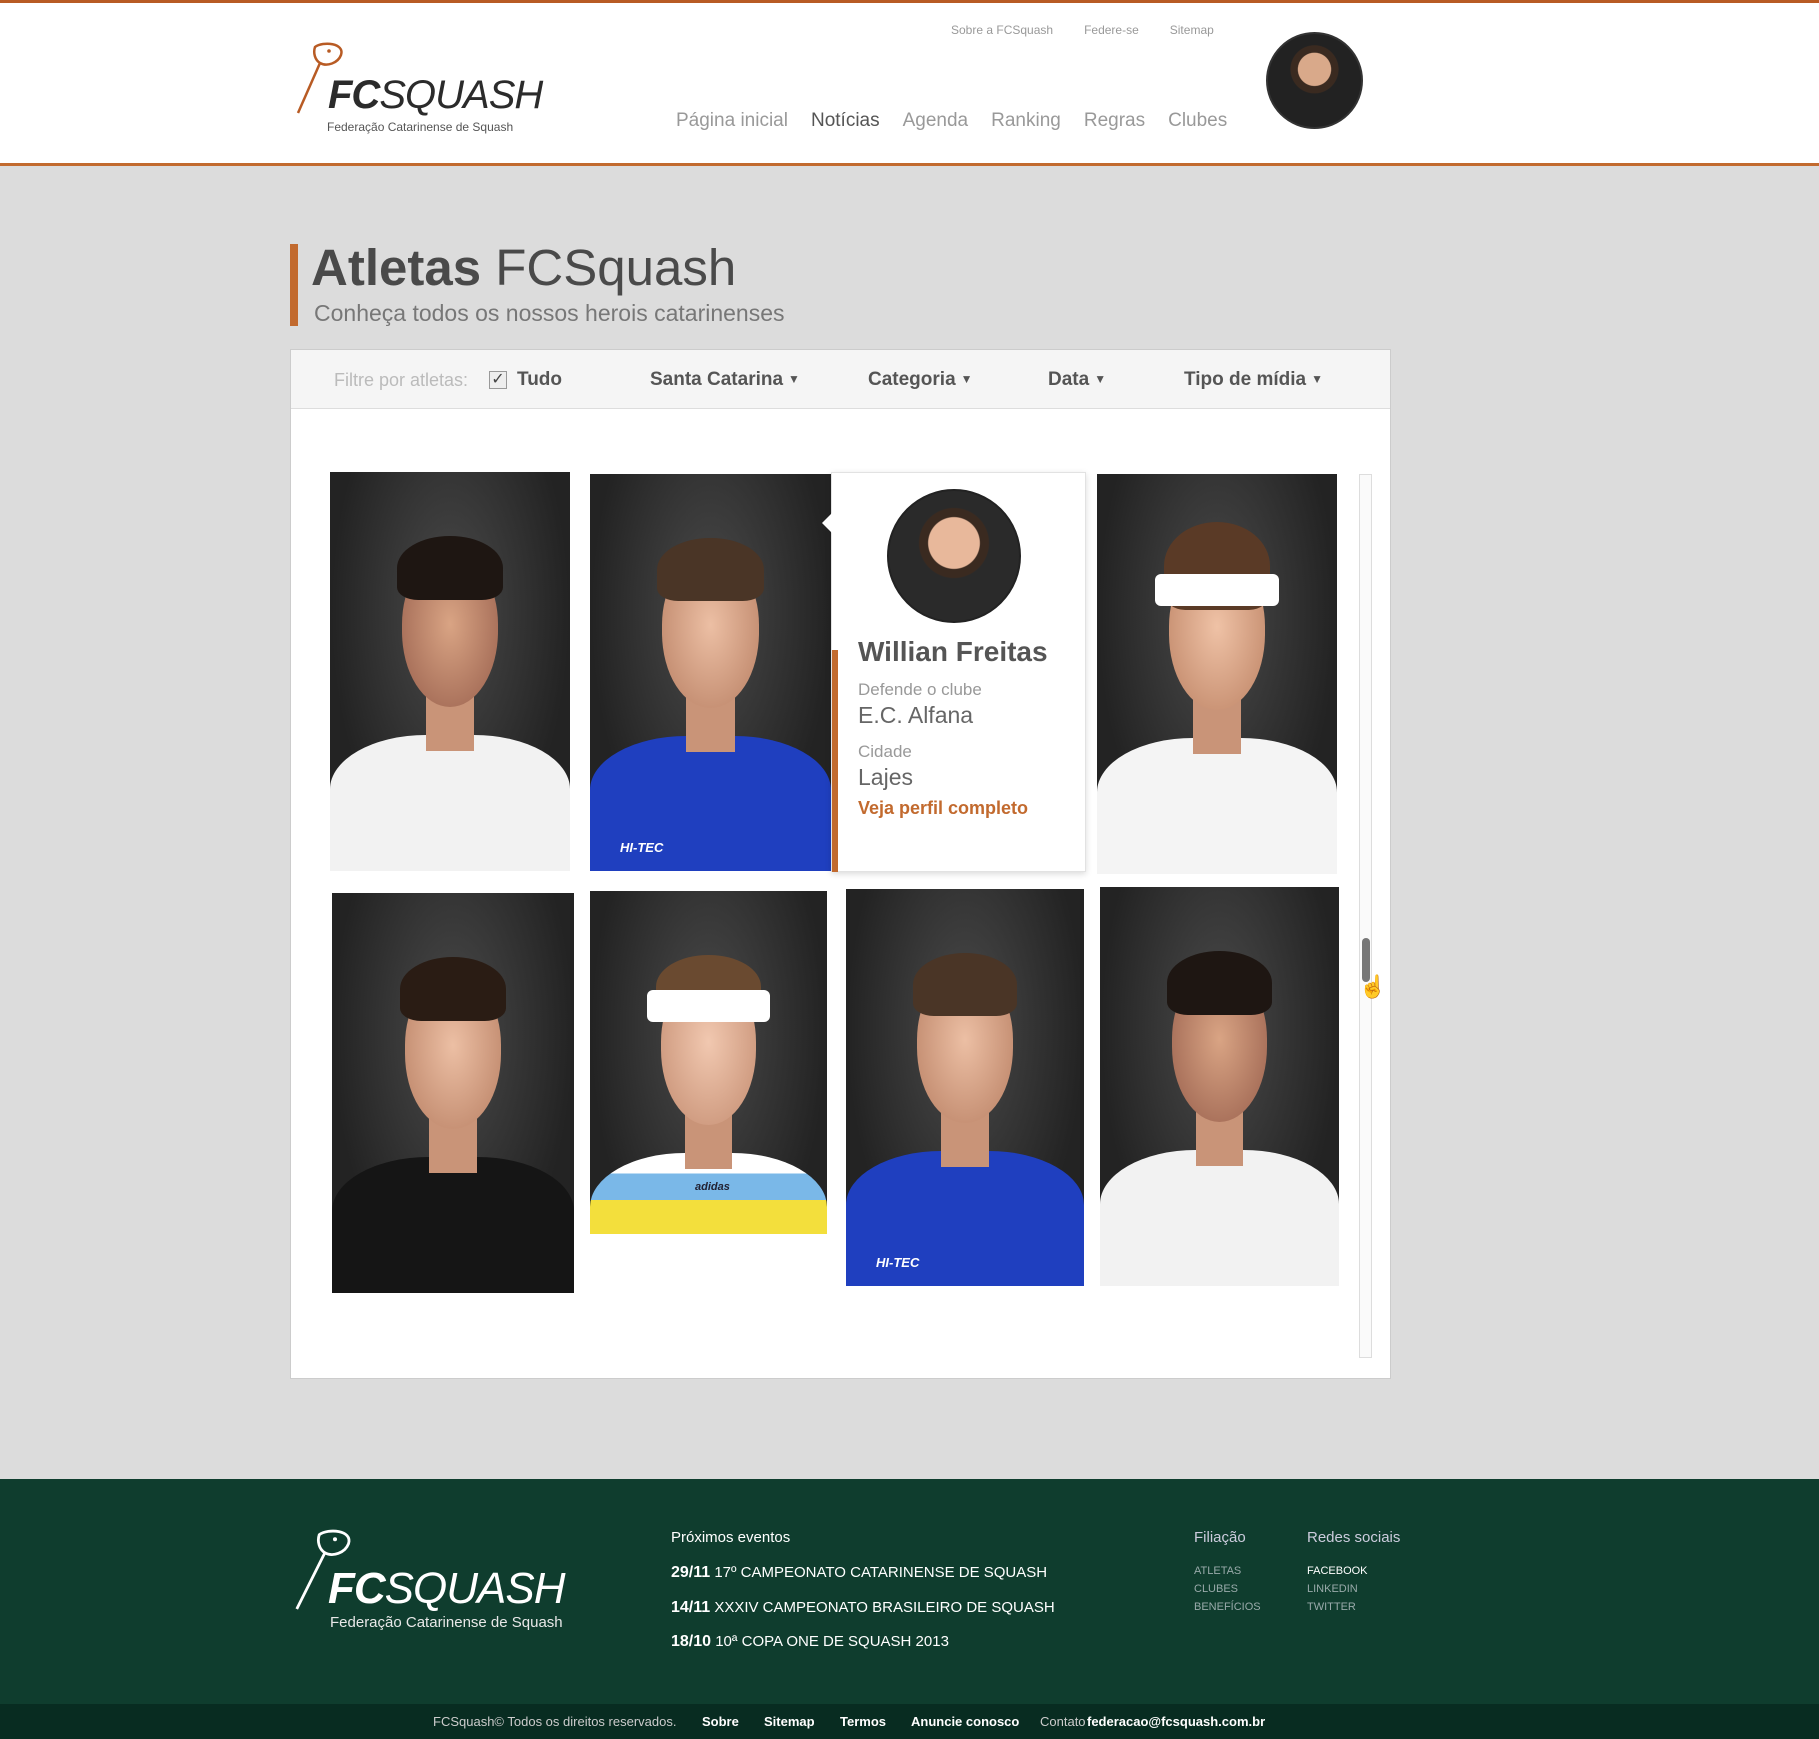 This screenshot has height=1739, width=1819. Describe the element at coordinates (446, 1588) in the screenshot. I see `footer-logo-text: FCSQUASH` at that location.